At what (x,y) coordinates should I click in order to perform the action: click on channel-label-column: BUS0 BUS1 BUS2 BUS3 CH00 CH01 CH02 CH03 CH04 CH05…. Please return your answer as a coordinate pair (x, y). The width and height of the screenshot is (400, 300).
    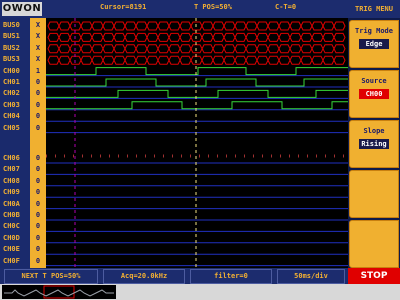
    Looking at the image, I should click on (15, 143).